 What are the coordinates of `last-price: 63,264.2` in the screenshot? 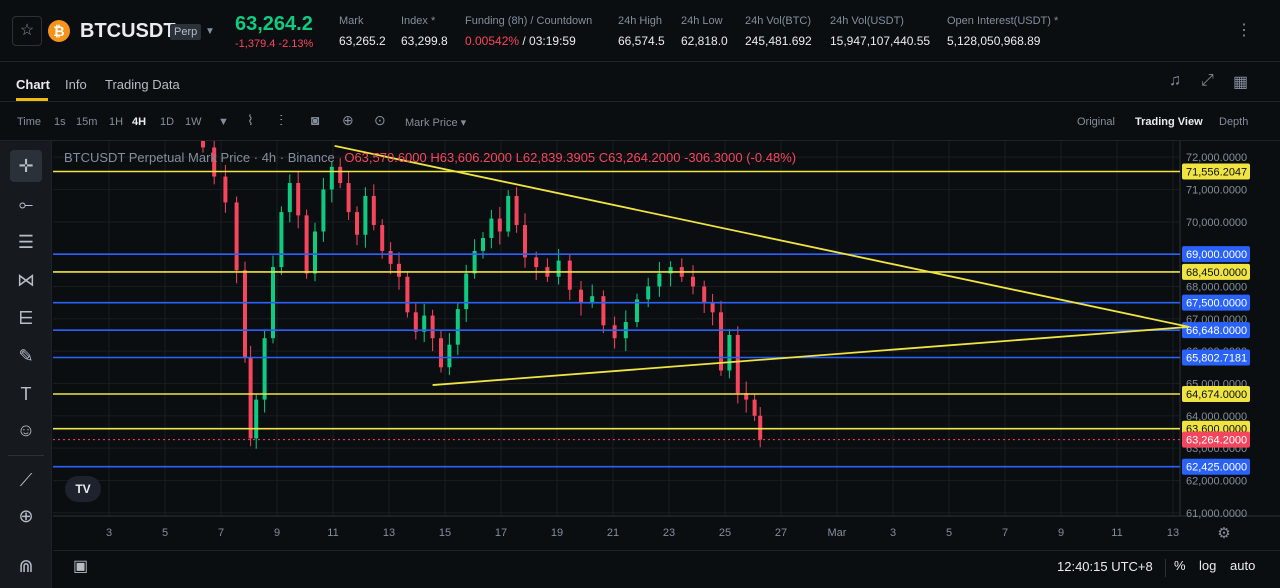 It's located at (274, 24).